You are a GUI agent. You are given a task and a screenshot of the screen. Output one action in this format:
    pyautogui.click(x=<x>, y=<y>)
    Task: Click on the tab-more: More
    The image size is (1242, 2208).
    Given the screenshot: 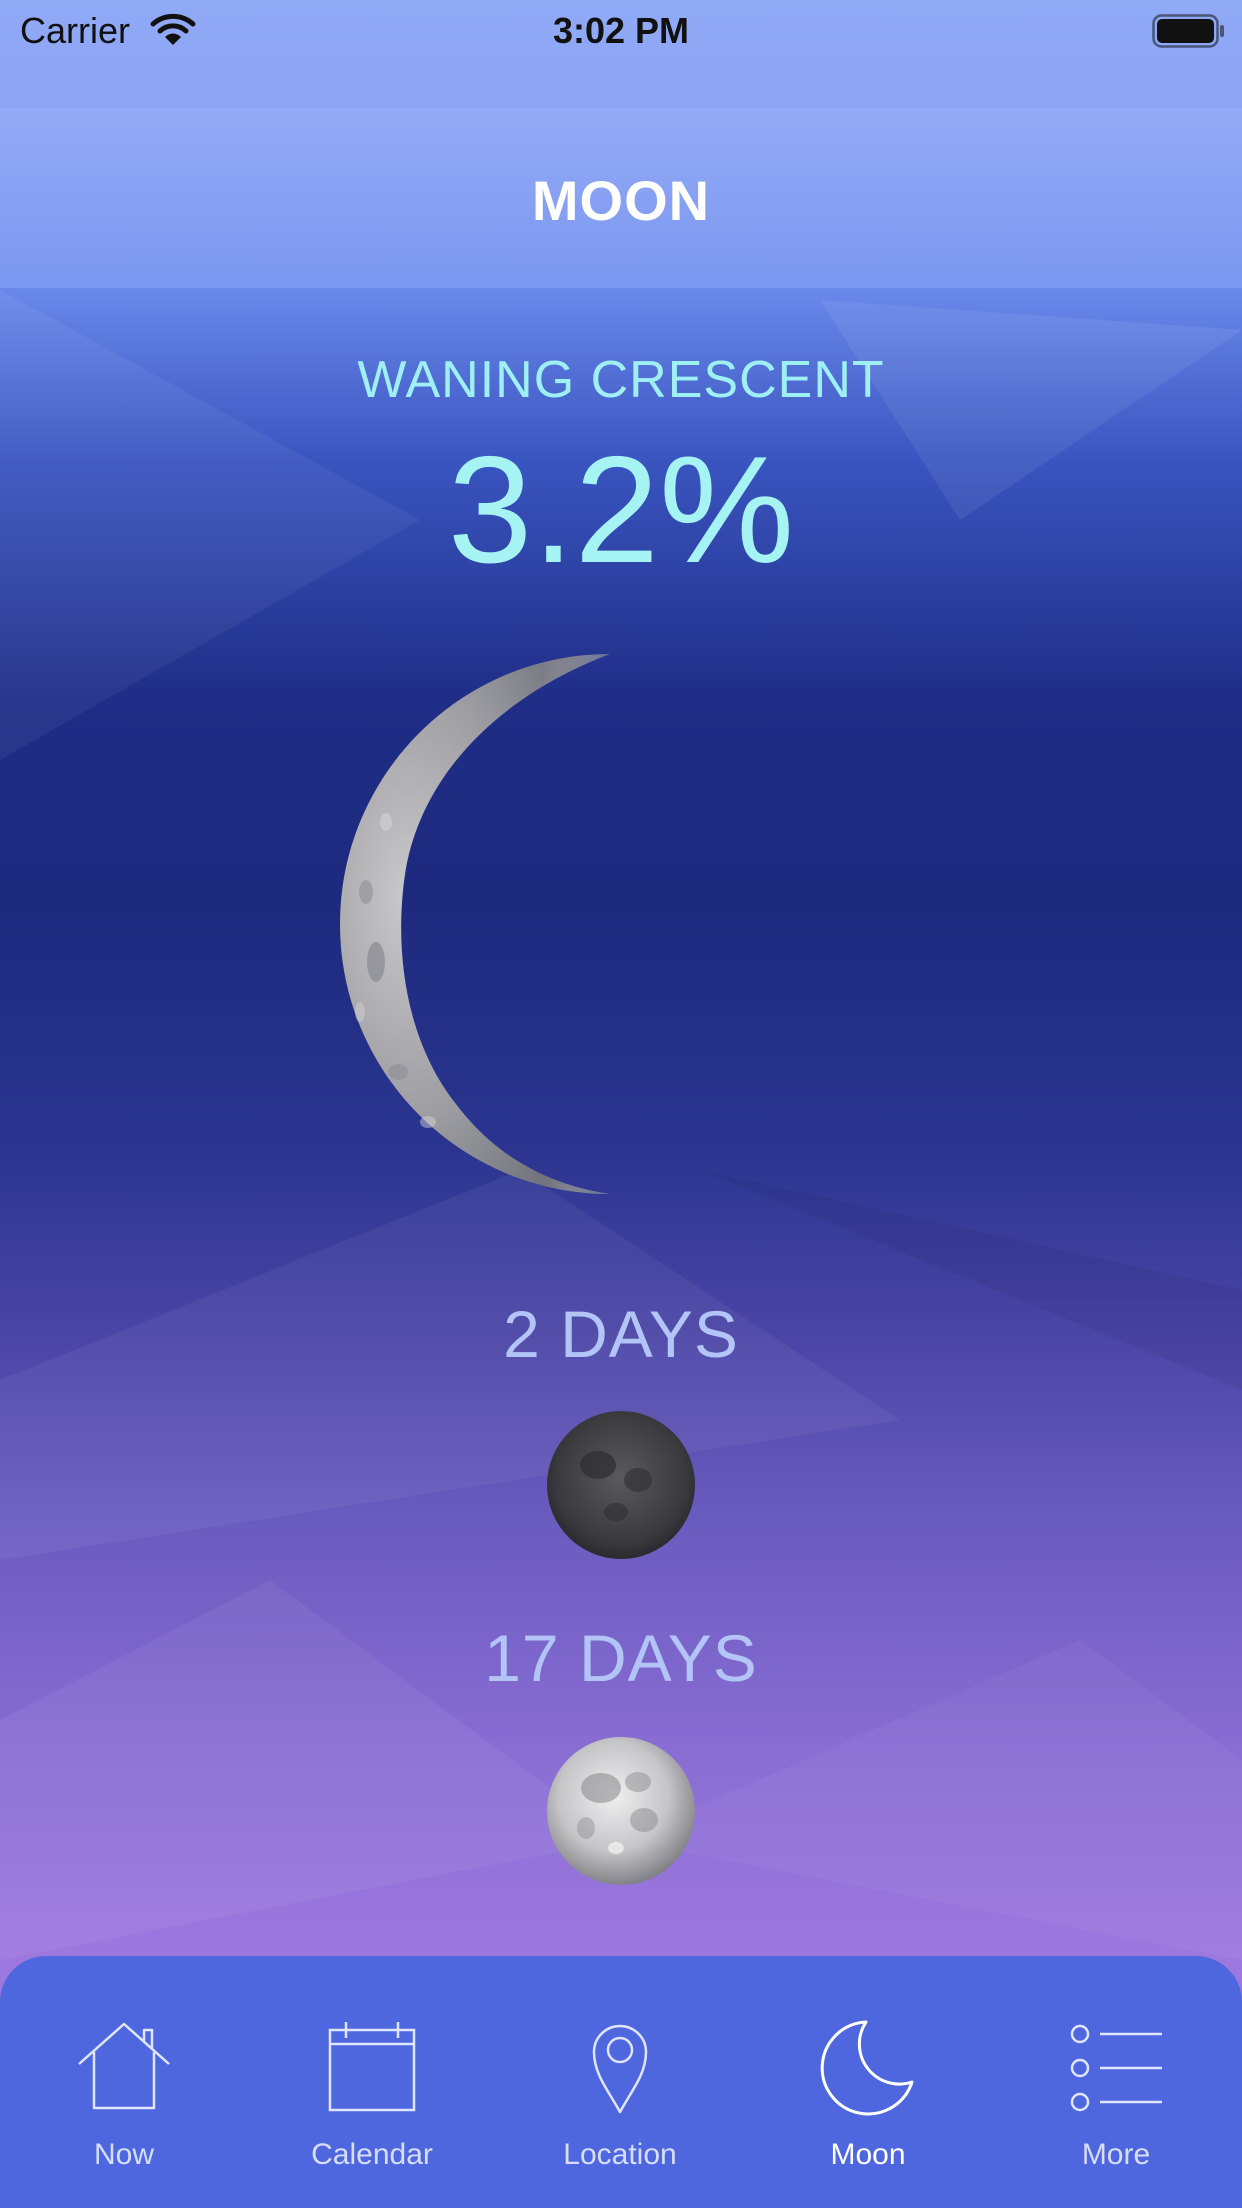 What is the action you would take?
    pyautogui.click(x=1116, y=2082)
    